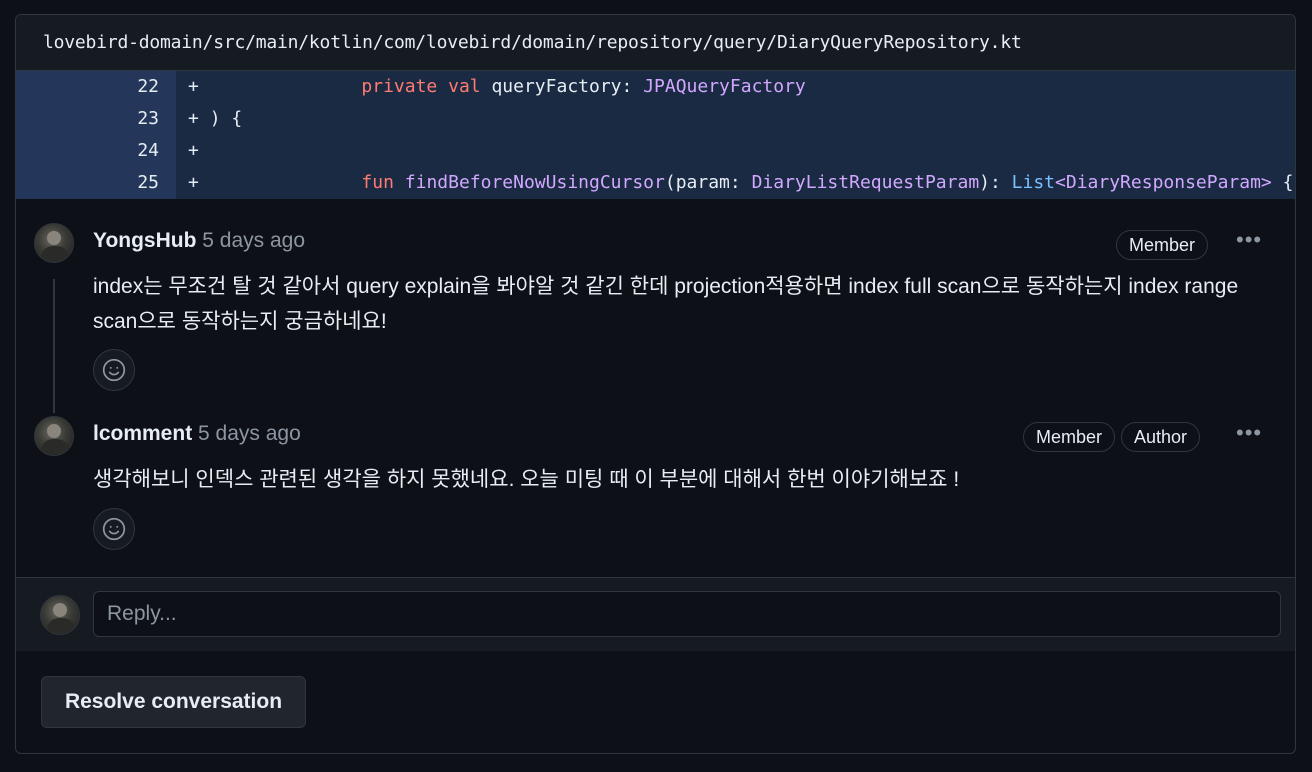  Describe the element at coordinates (96, 183) in the screenshot. I see `line-number: 25` at that location.